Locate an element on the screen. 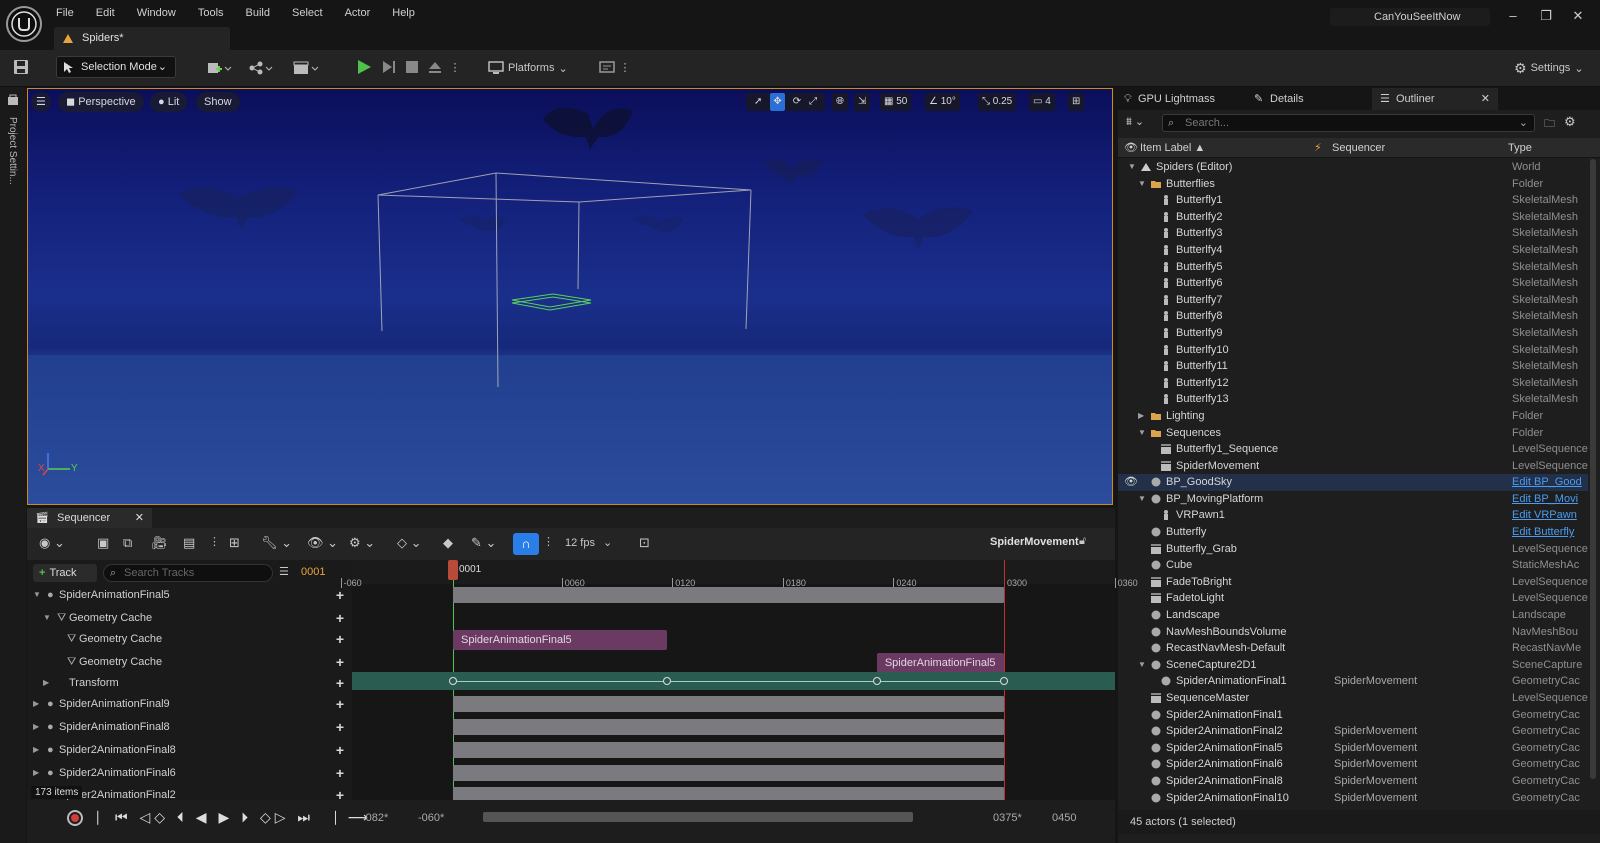  outliner-scrollbar is located at coordinates (1593, 469).